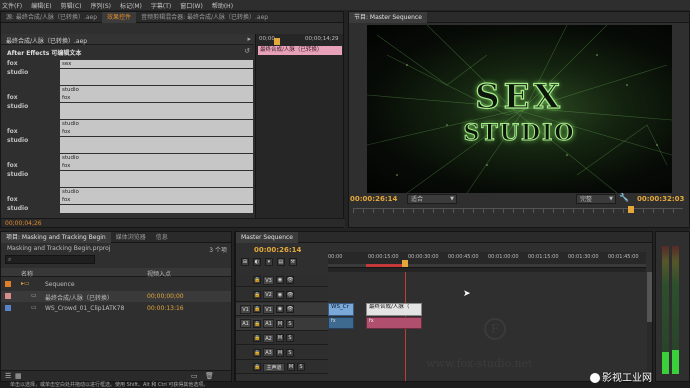  Describe the element at coordinates (292, 262) in the screenshot. I see `wrench-icon: ⚒` at that location.